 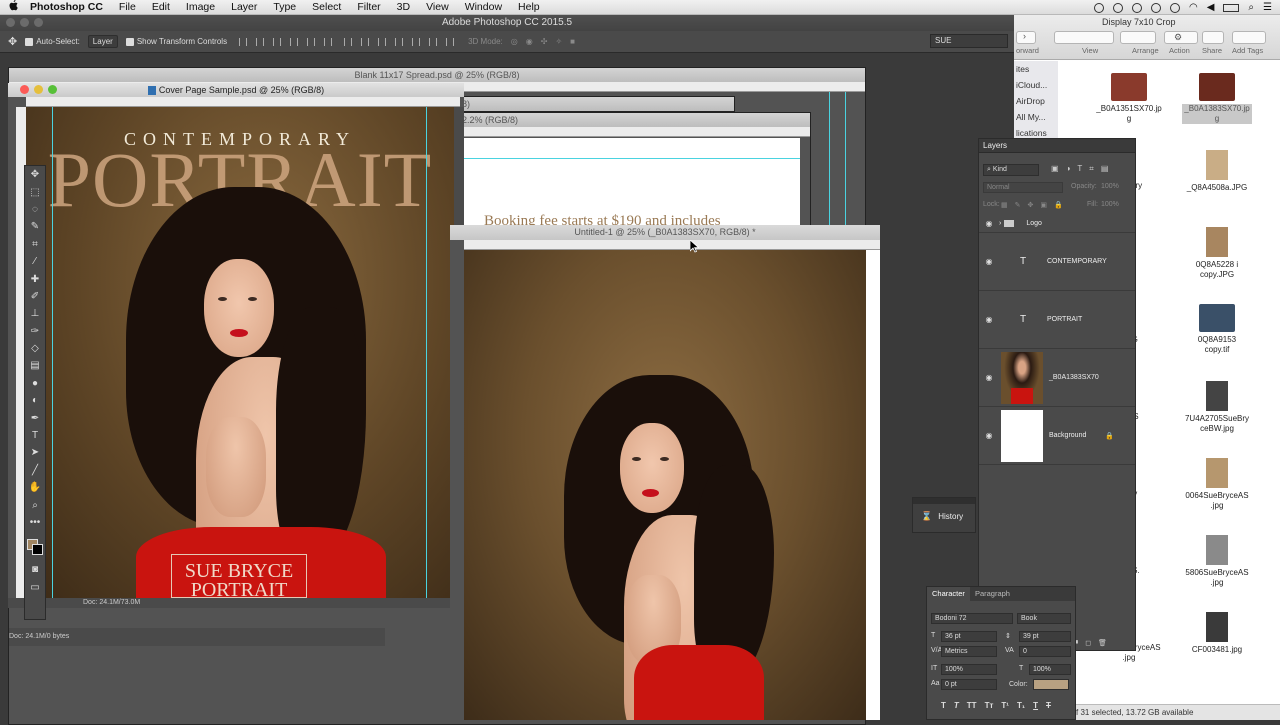 I want to click on menu-layer: Layer, so click(x=244, y=7).